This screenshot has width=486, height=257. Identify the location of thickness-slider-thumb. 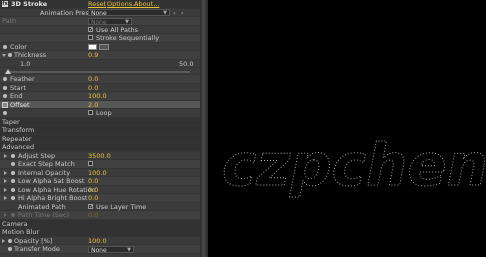
(8, 71).